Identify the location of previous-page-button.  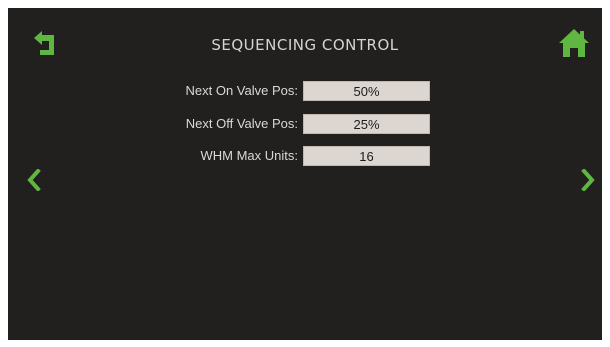
(34, 180).